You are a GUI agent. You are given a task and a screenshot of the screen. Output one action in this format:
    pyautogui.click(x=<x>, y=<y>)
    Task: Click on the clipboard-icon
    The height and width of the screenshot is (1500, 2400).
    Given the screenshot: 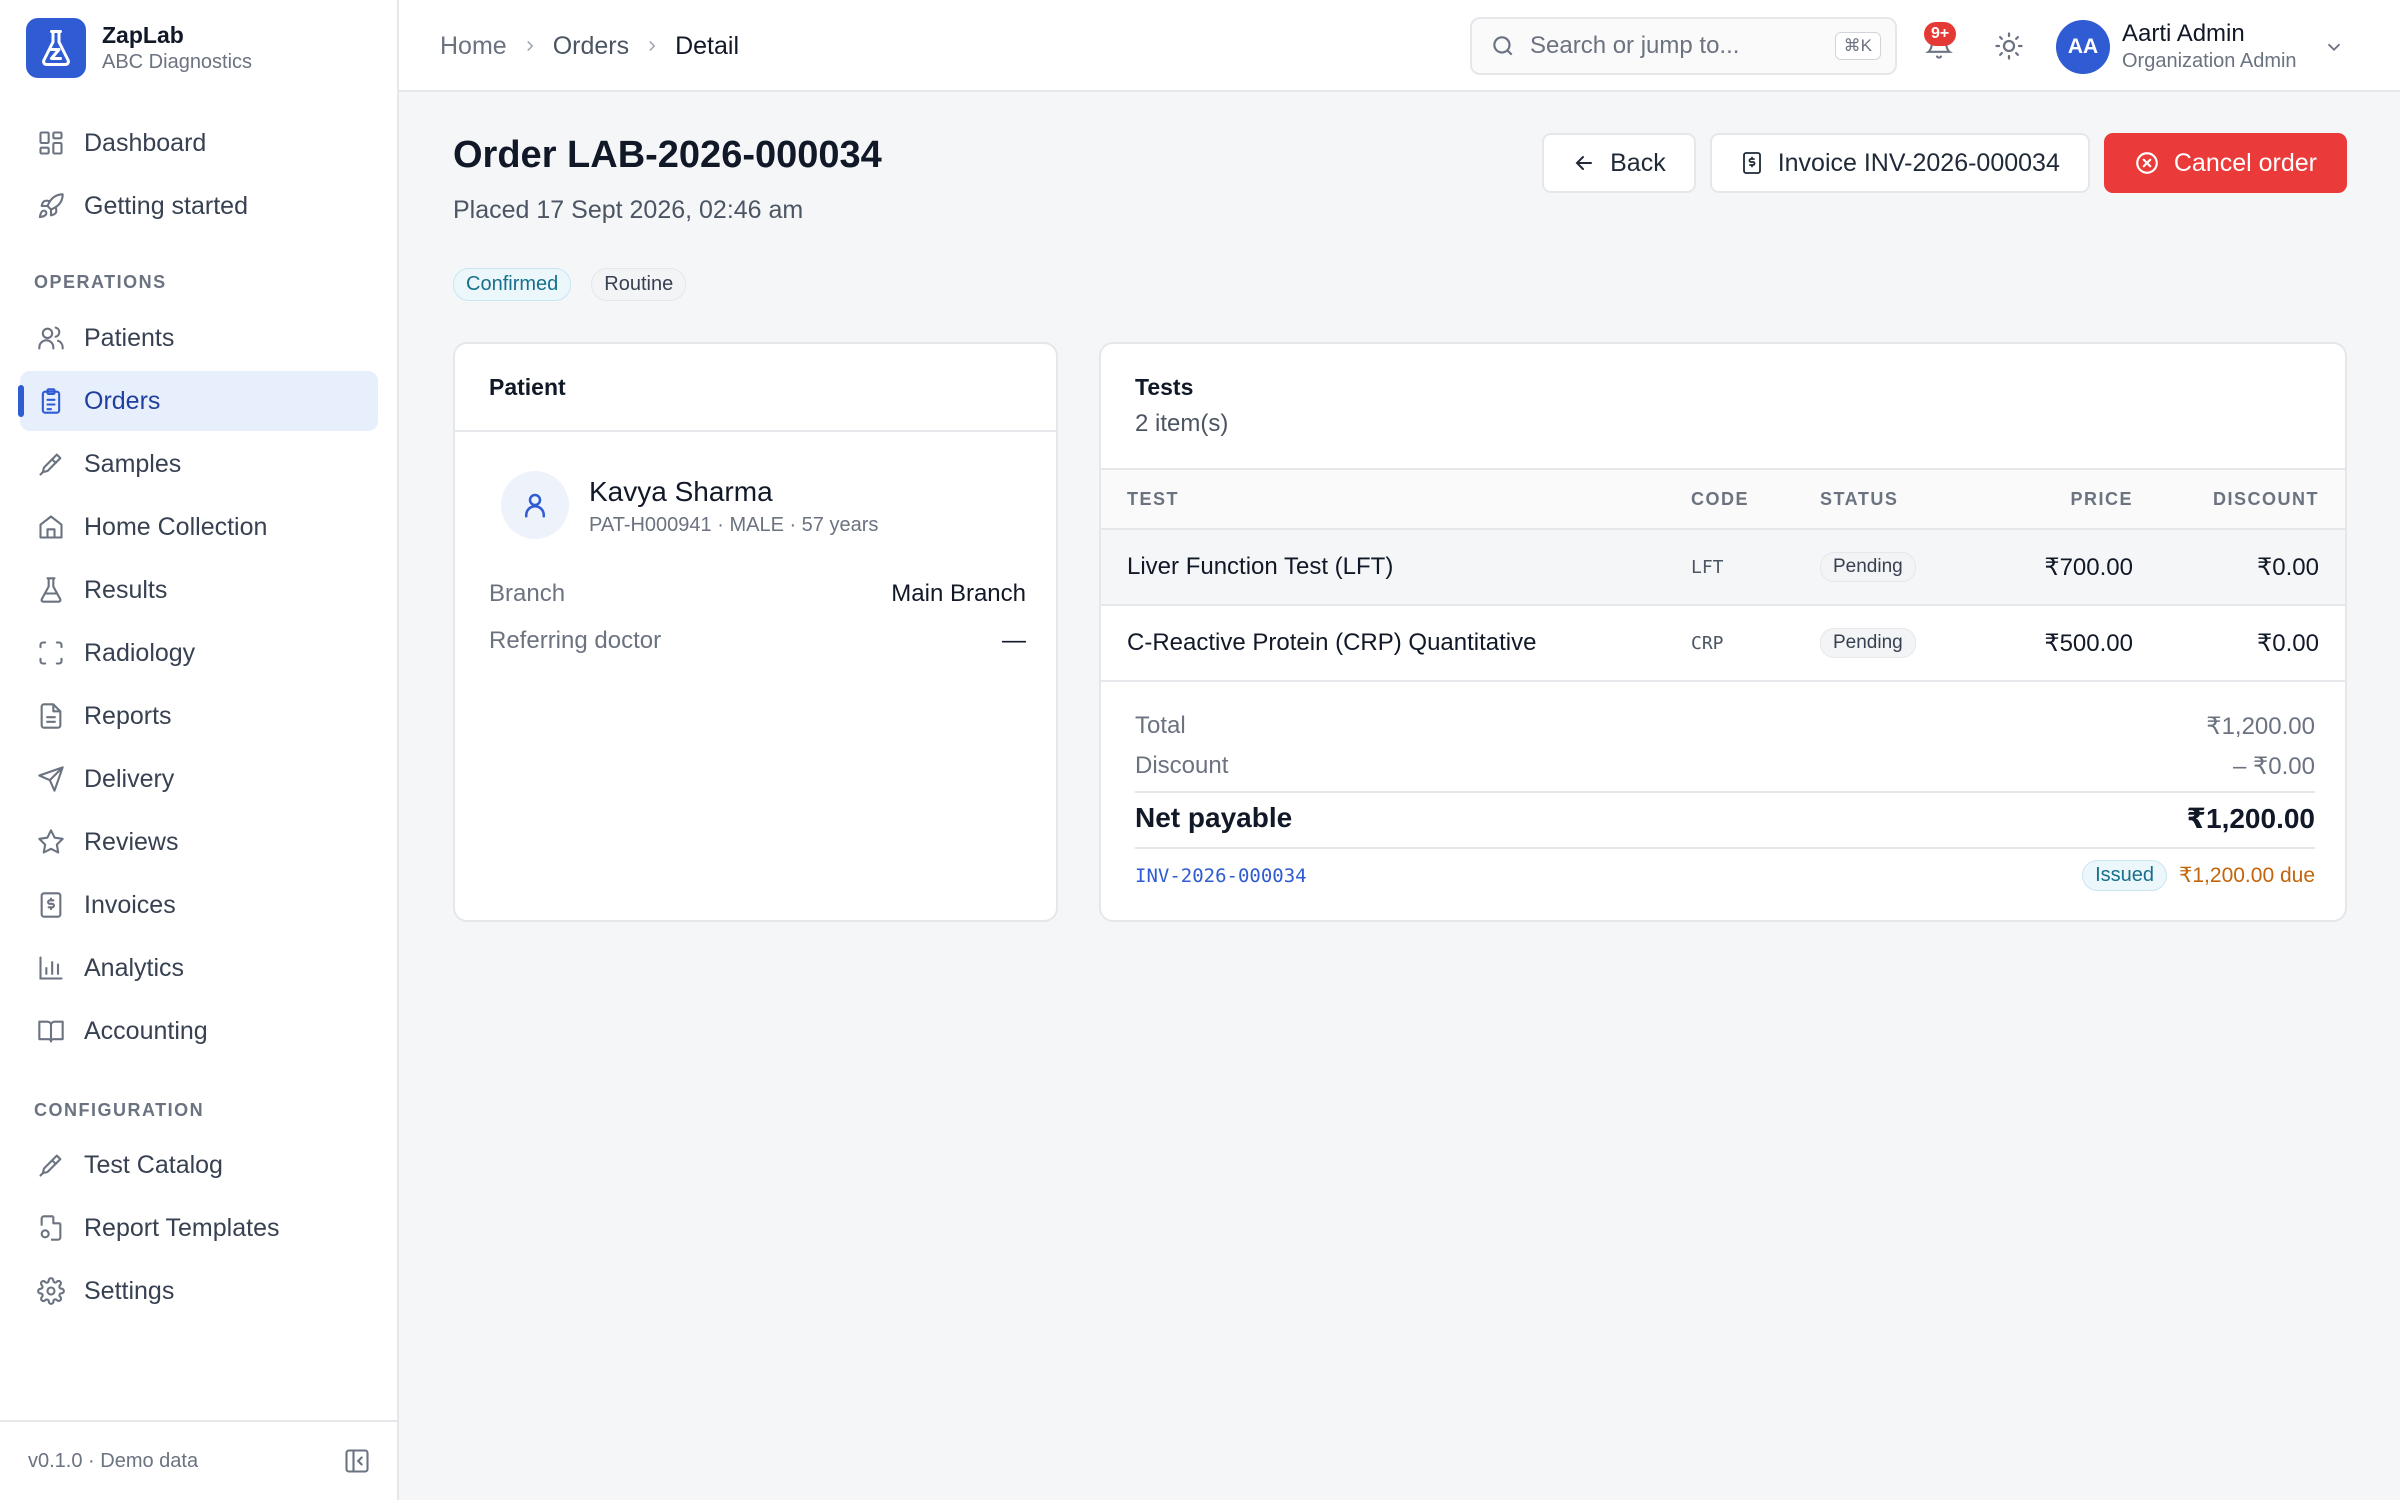 What is the action you would take?
    pyautogui.click(x=51, y=401)
    